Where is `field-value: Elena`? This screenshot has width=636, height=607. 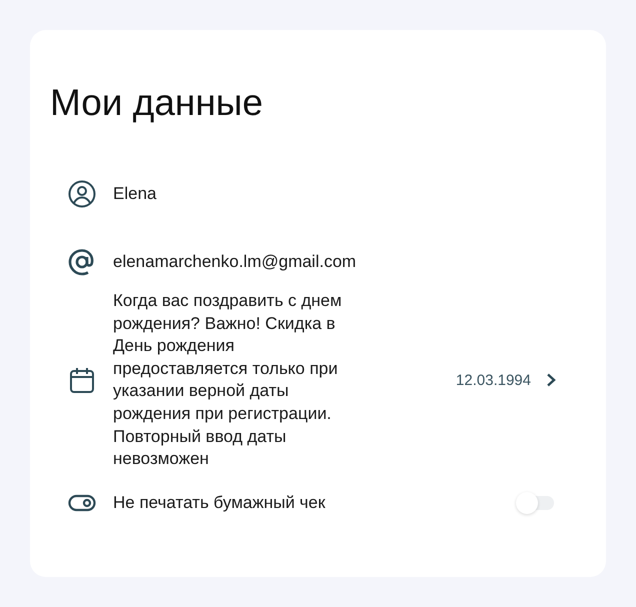 field-value: Elena is located at coordinates (134, 194).